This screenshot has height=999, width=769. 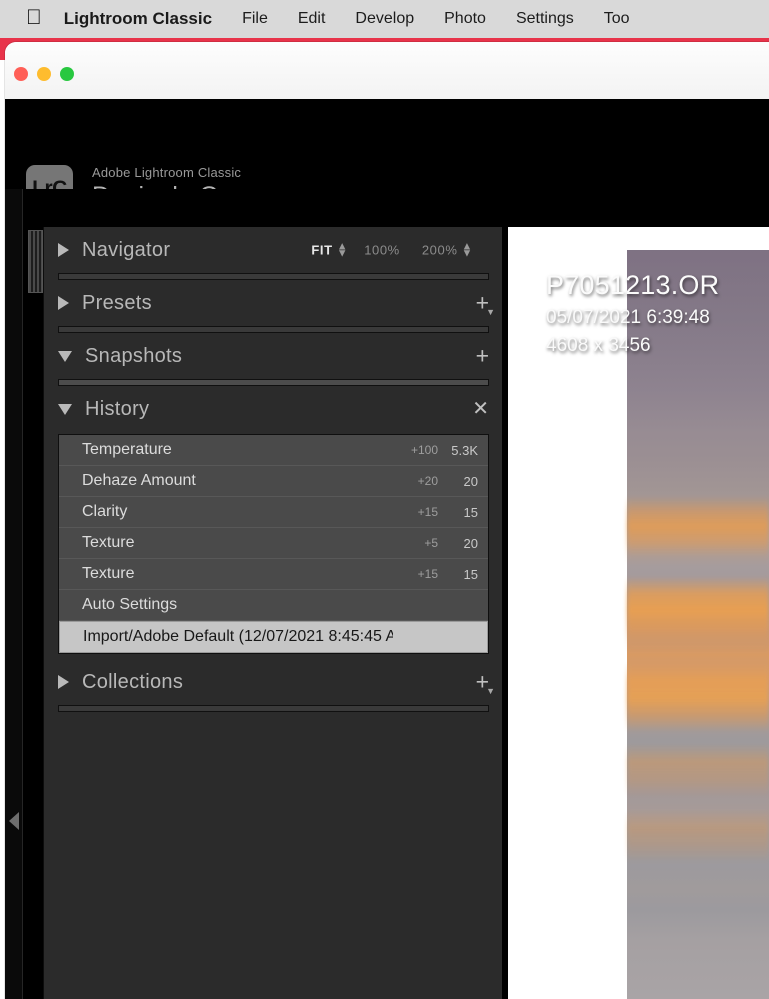 What do you see at coordinates (464, 450) in the screenshot?
I see `history-item-value: 5.3K` at bounding box center [464, 450].